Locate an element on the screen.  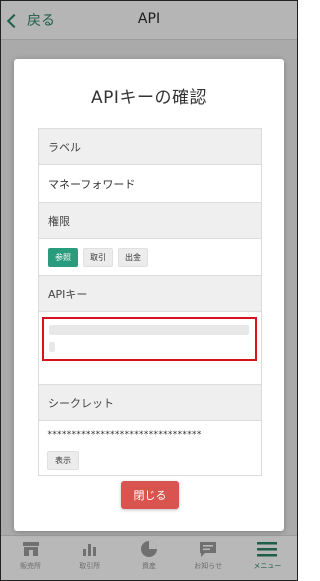
tab-exchange: 取引所 is located at coordinates (89, 558).